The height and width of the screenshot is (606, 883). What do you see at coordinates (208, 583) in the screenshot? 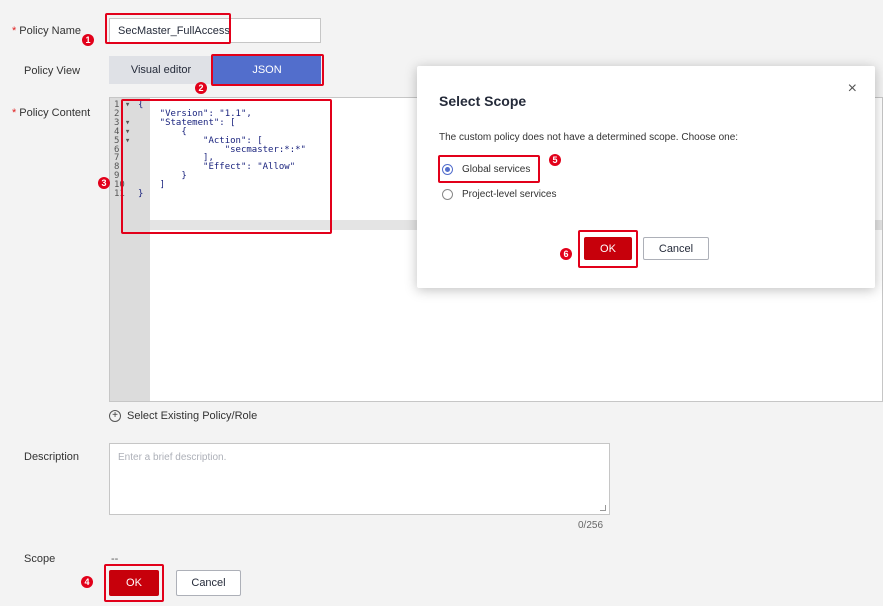
I see `cancel-button: Cancel` at bounding box center [208, 583].